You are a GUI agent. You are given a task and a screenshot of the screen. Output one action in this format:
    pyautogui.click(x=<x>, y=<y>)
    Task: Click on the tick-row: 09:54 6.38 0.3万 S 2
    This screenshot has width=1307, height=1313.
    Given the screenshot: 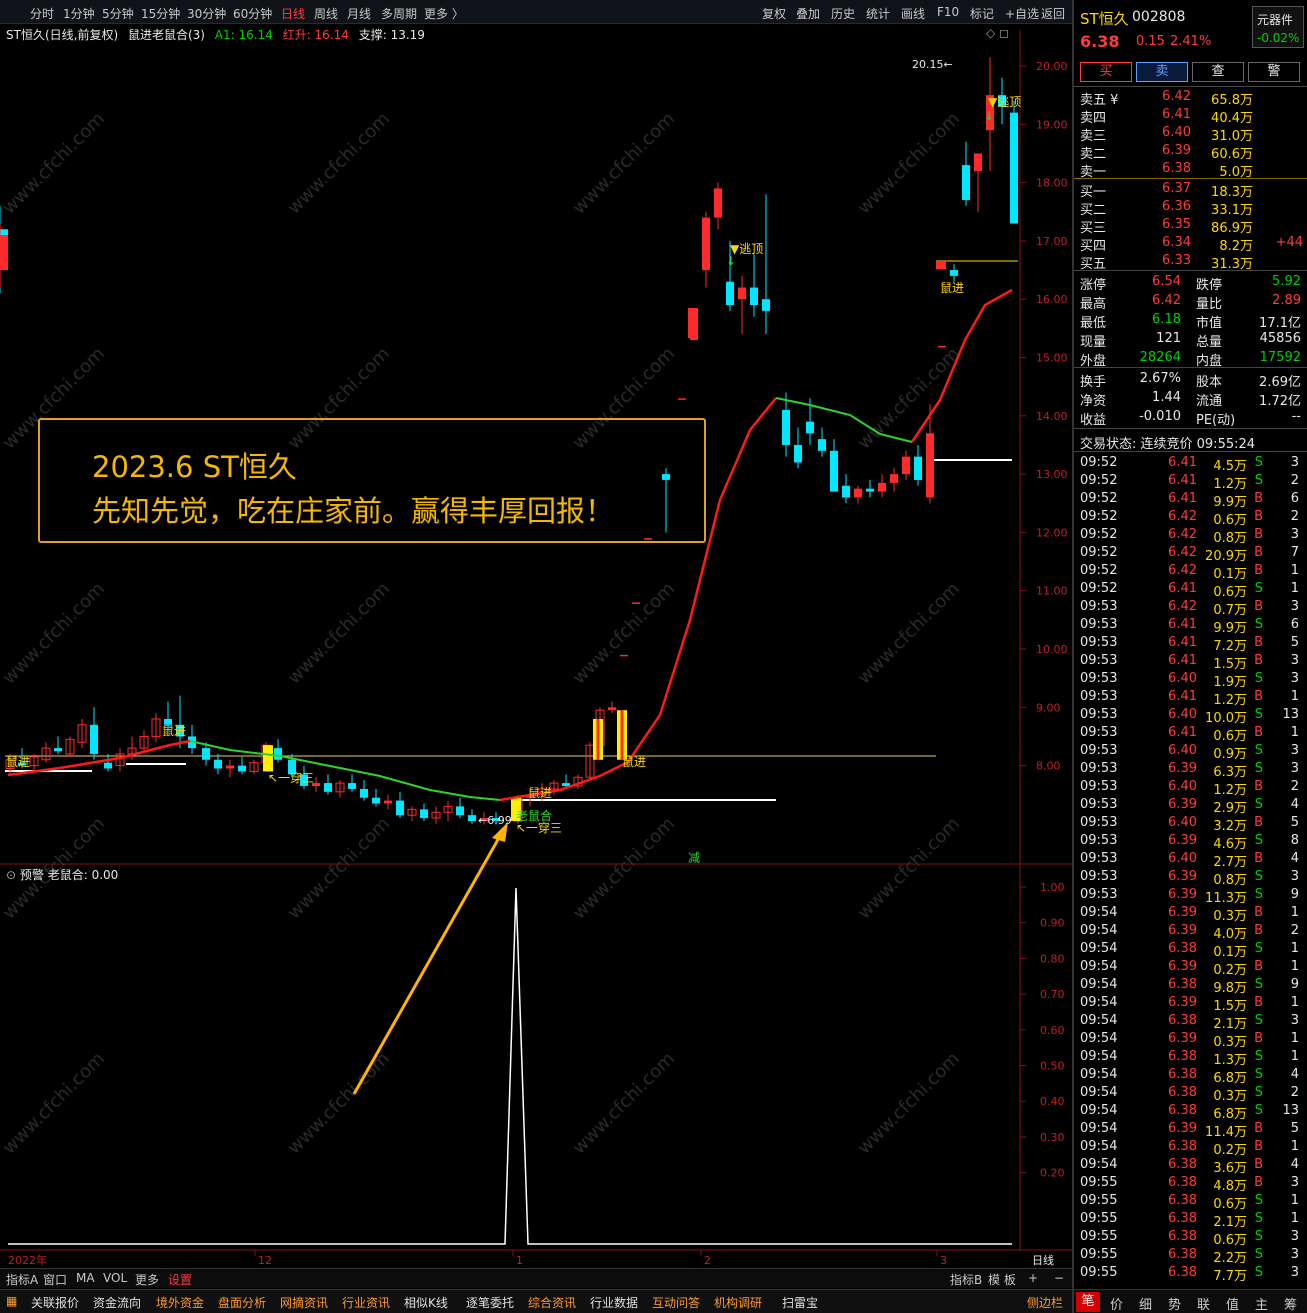 What is the action you would take?
    pyautogui.click(x=1190, y=1094)
    